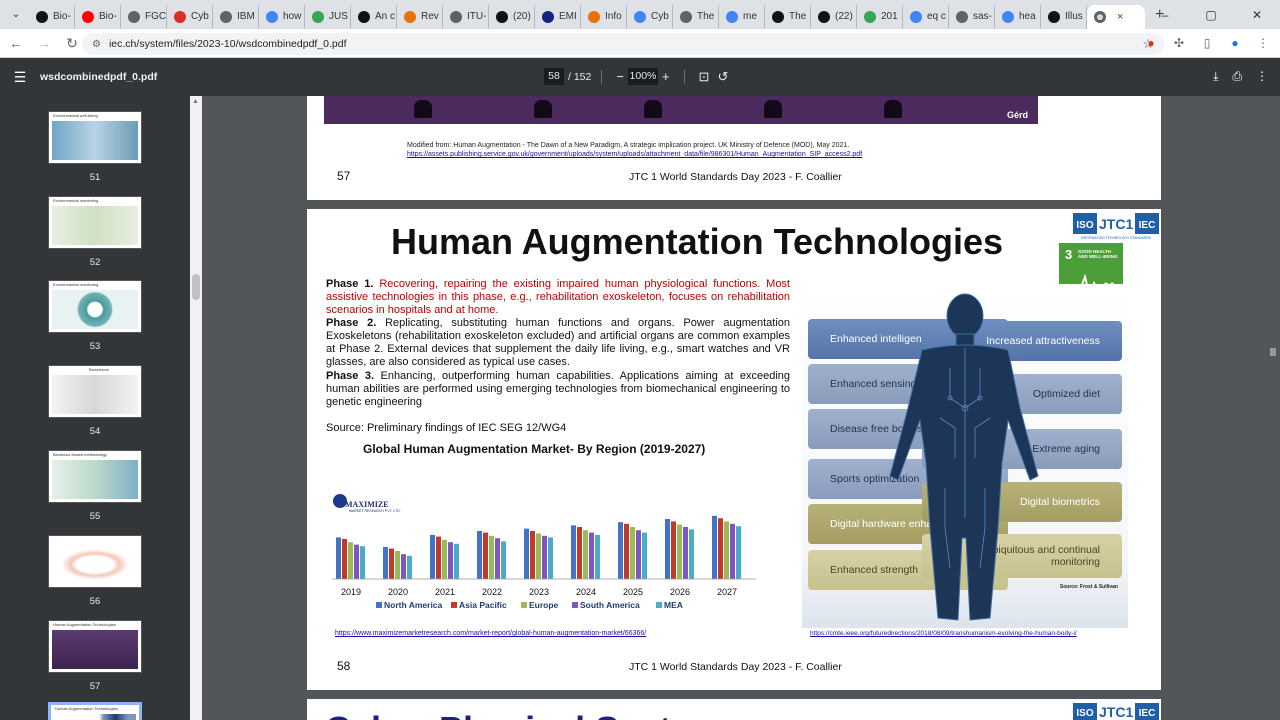 Image resolution: width=1280 pixels, height=720 pixels. I want to click on tab-15: me, so click(742, 16).